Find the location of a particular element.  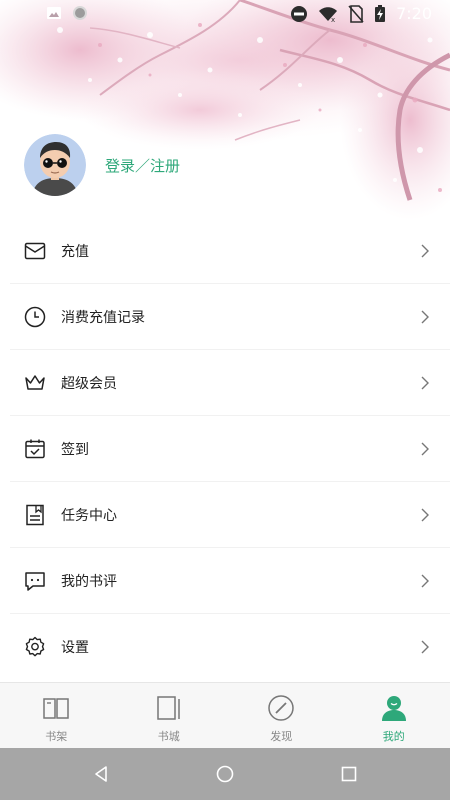

clock-icon is located at coordinates (35, 317).